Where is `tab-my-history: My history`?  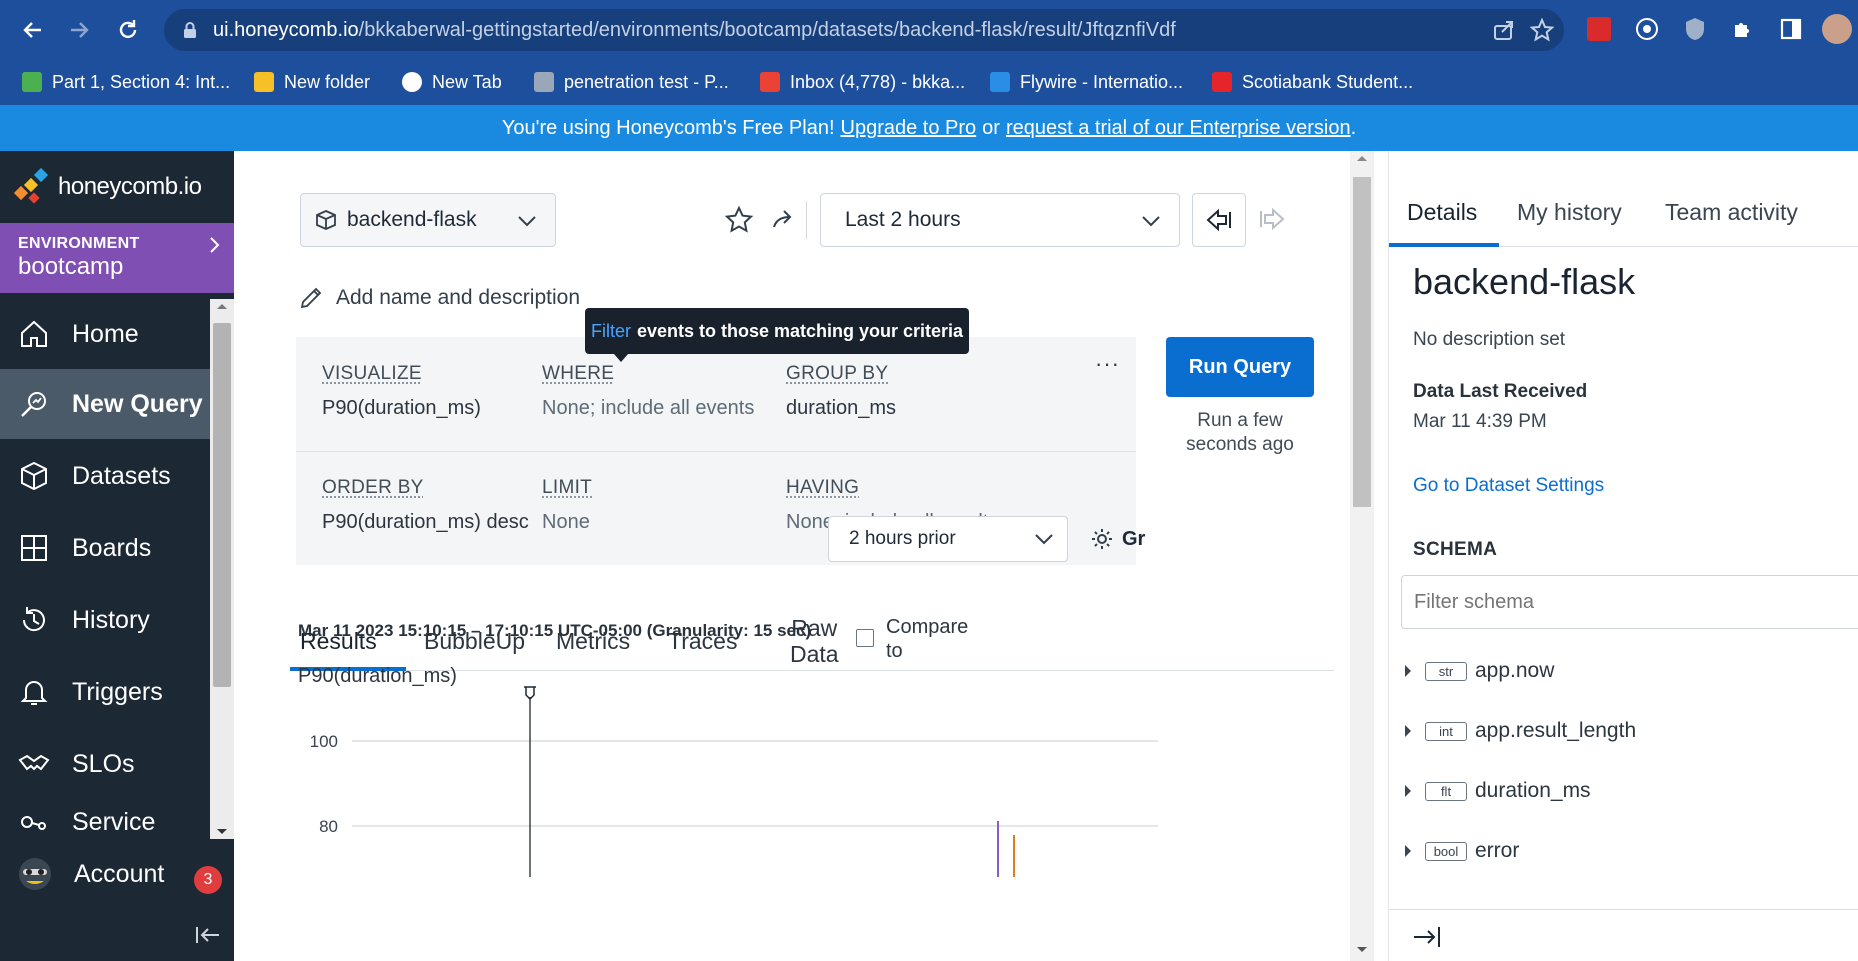
tab-my-history: My history is located at coordinates (1569, 212).